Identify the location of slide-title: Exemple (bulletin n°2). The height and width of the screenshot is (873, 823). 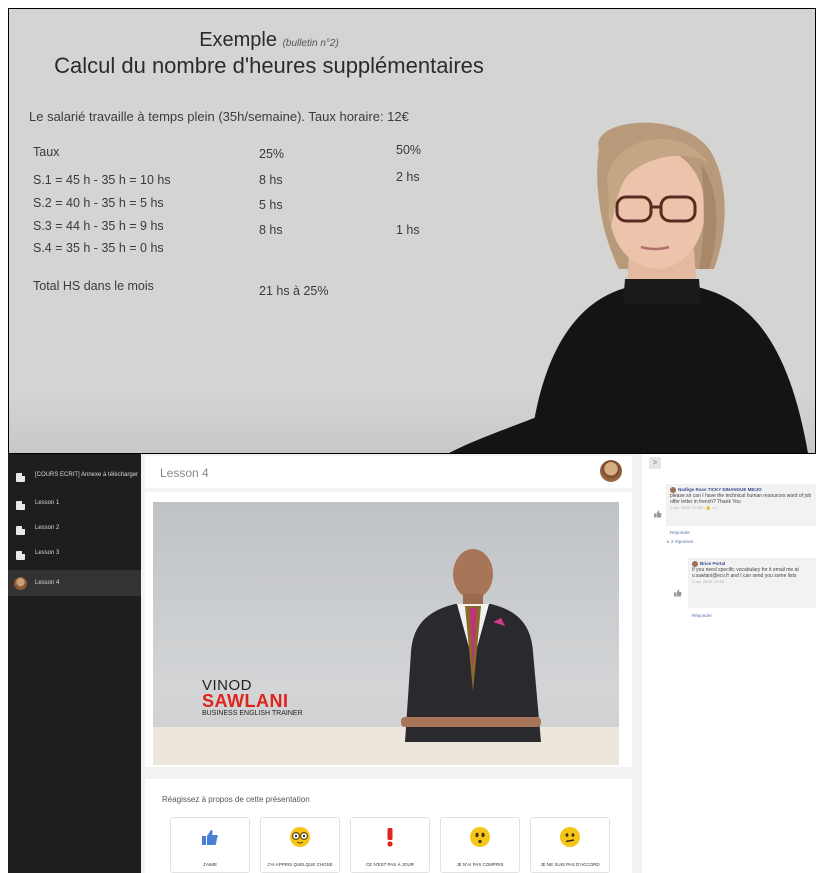
(269, 40).